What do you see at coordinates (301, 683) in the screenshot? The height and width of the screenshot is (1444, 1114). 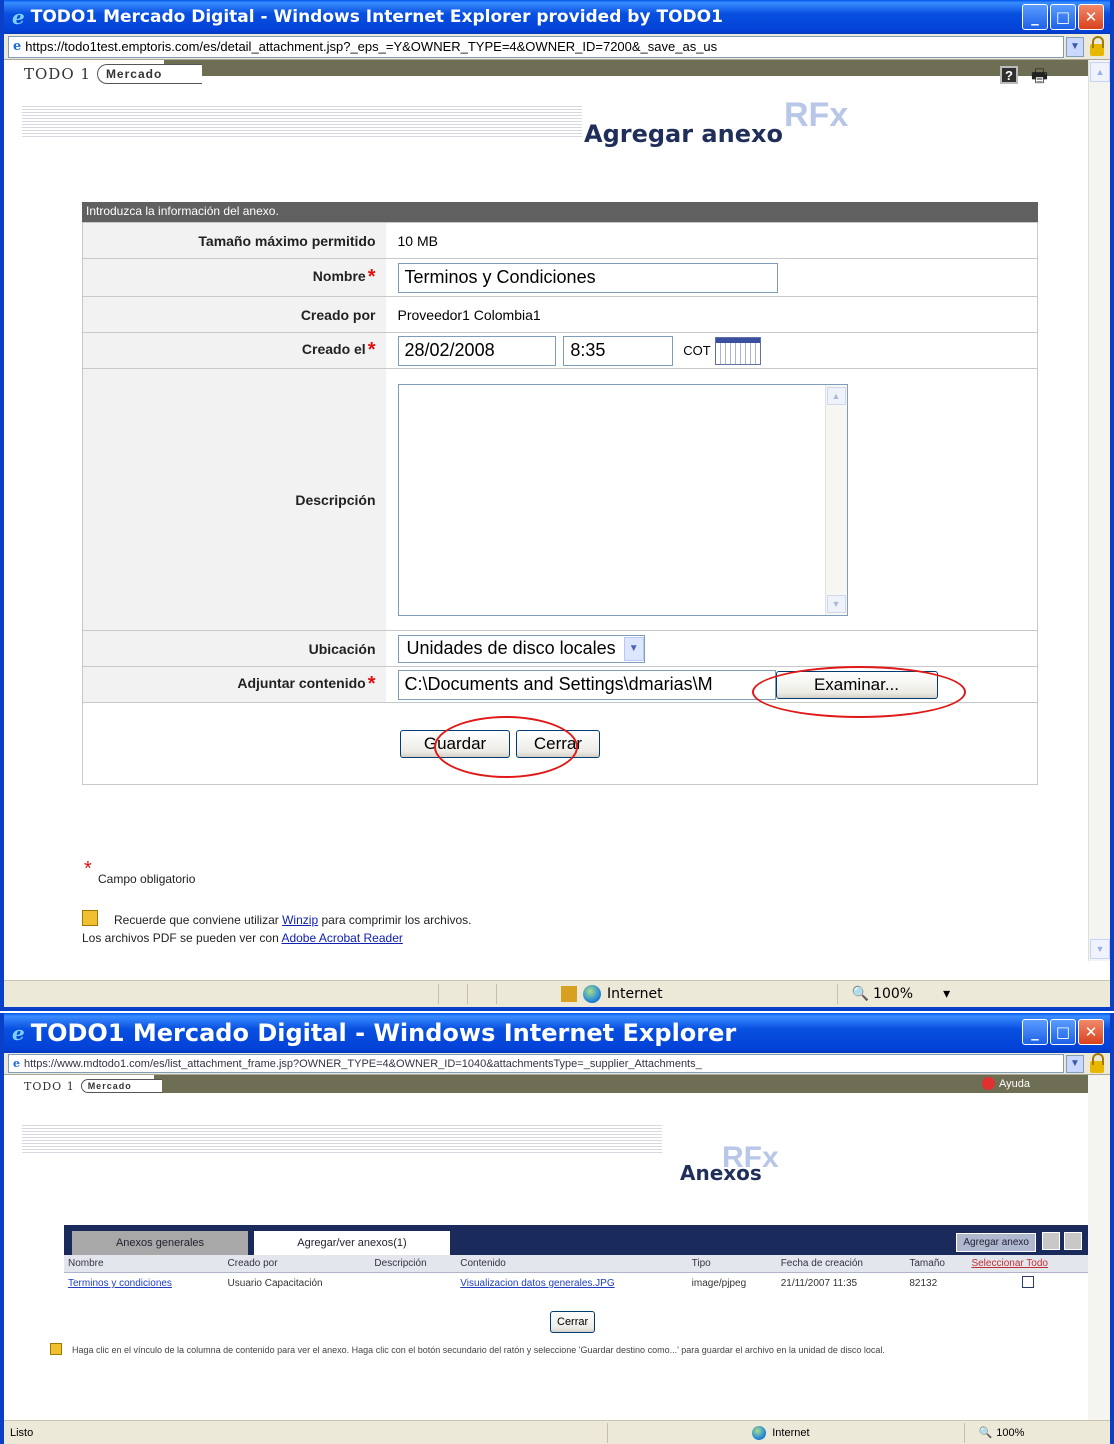 I see `attach-label: Adjuntar contenido` at bounding box center [301, 683].